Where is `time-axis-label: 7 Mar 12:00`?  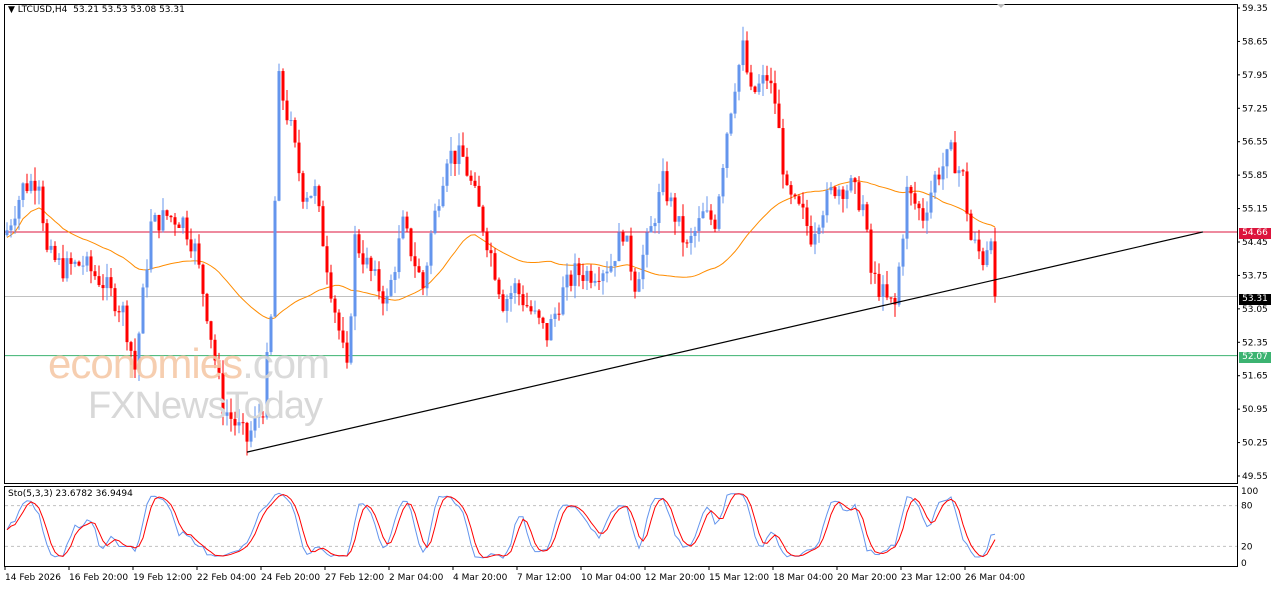 time-axis-label: 7 Mar 12:00 is located at coordinates (544, 578).